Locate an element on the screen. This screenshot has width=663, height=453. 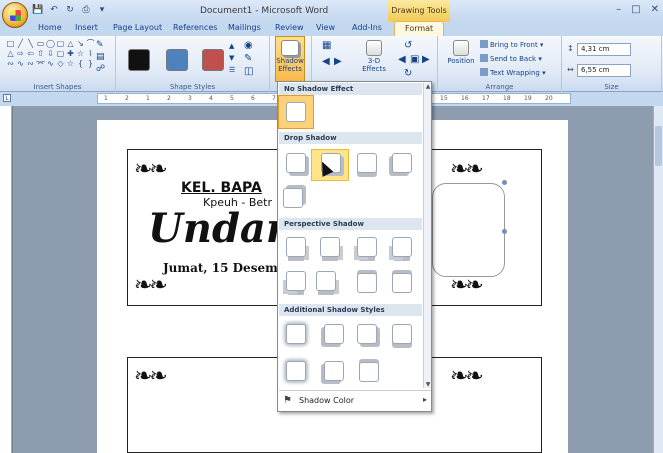
send-to-back-button: Send to Back ▾ is located at coordinates (511, 58).